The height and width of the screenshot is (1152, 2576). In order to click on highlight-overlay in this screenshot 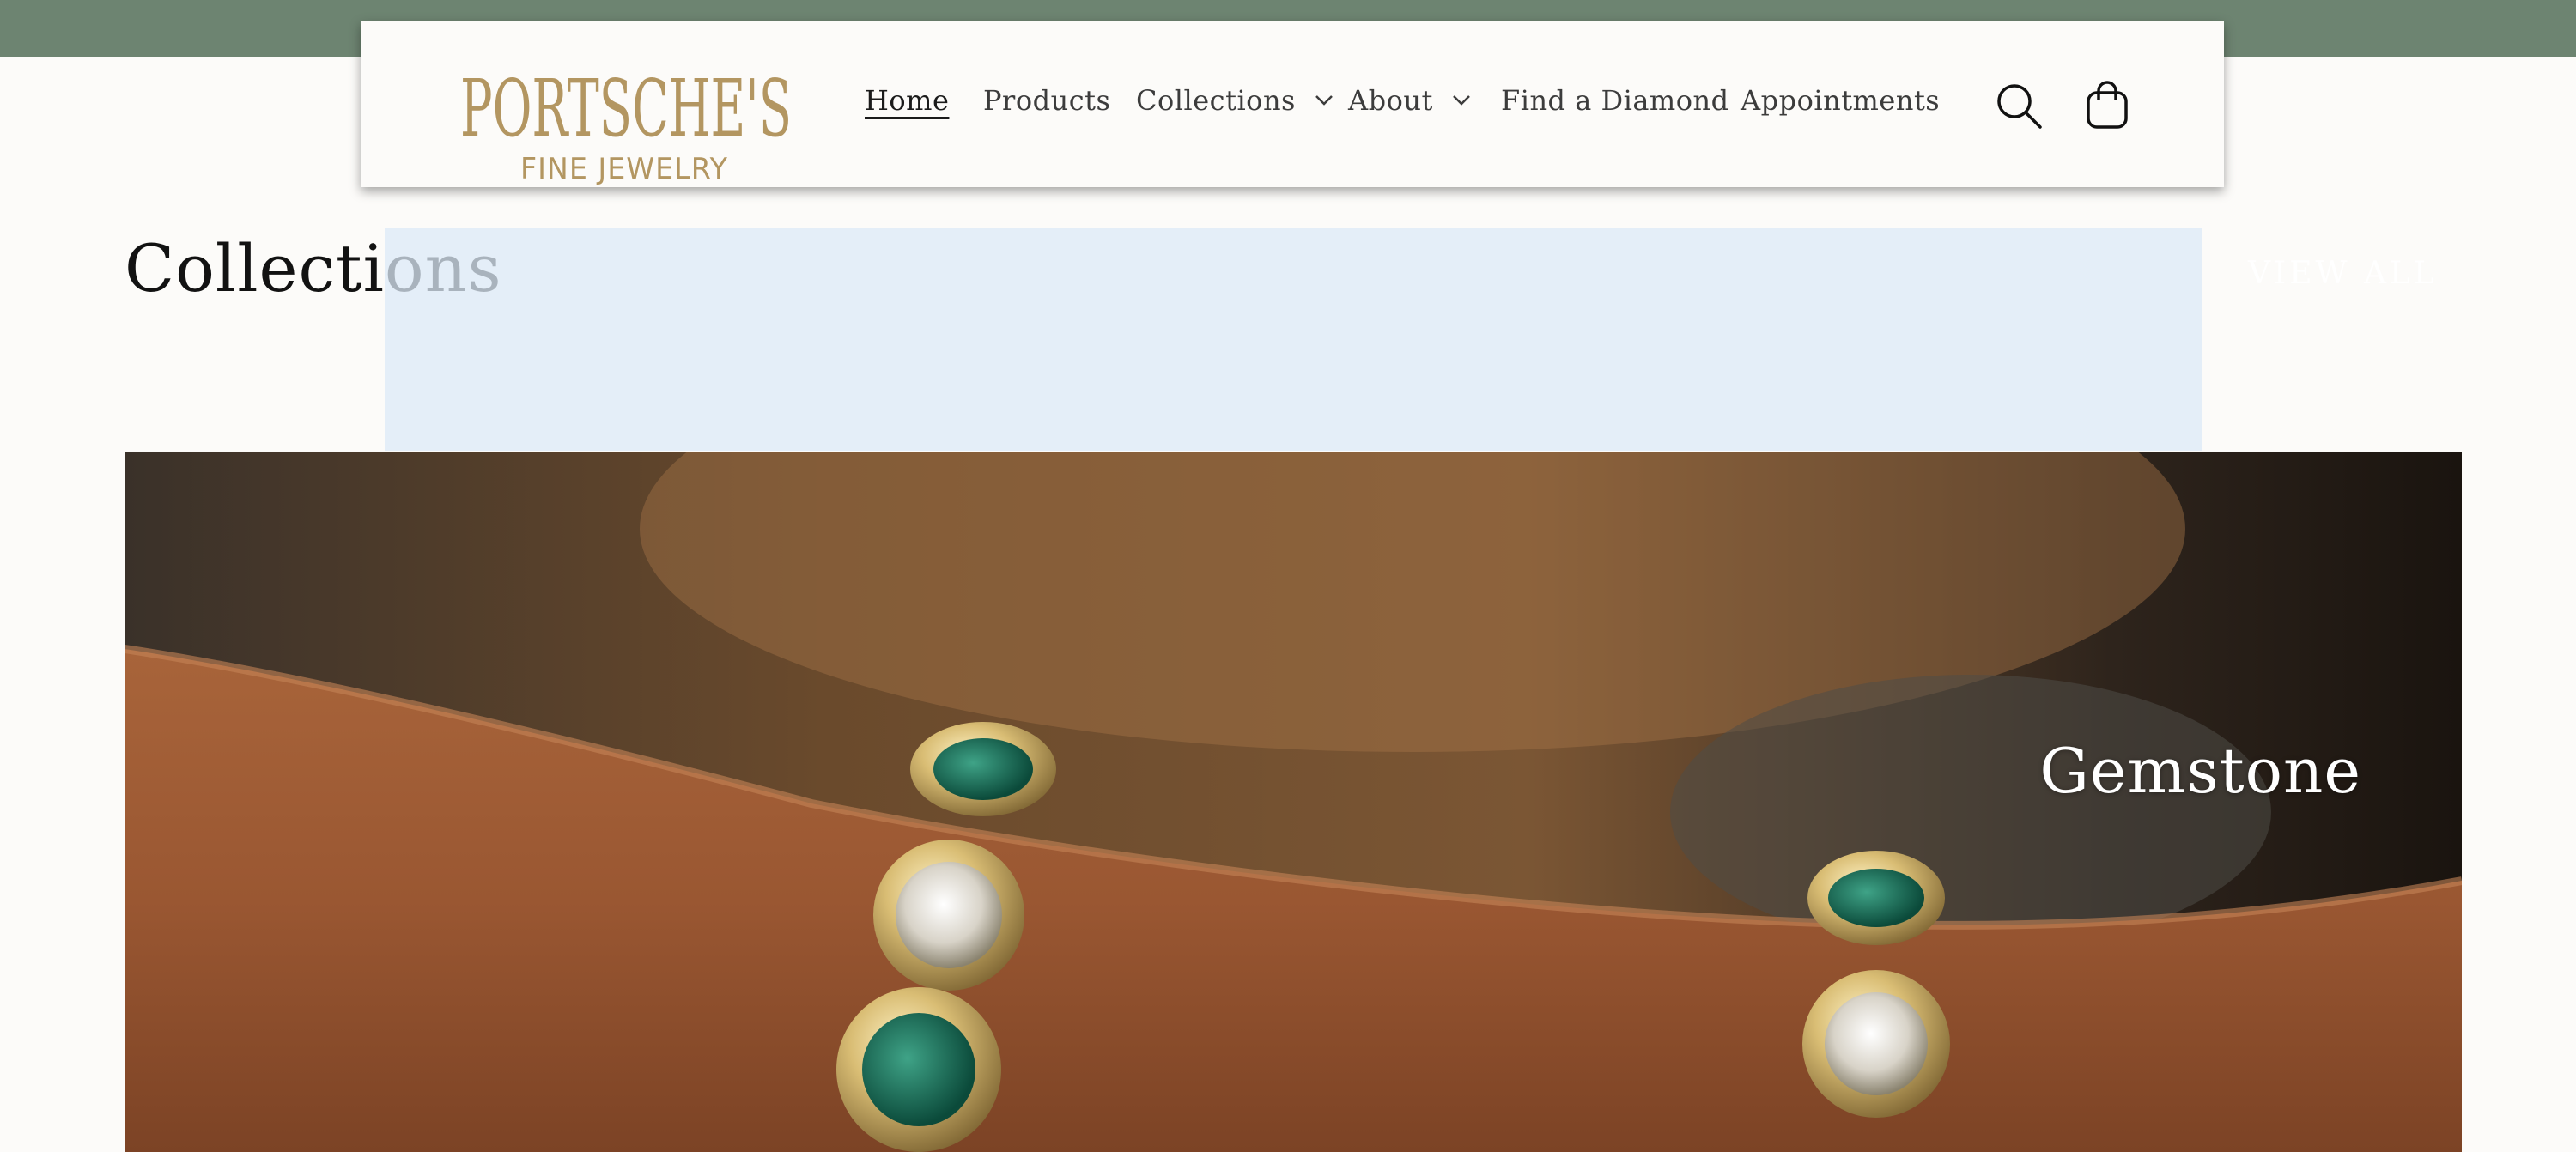, I will do `click(1294, 340)`.